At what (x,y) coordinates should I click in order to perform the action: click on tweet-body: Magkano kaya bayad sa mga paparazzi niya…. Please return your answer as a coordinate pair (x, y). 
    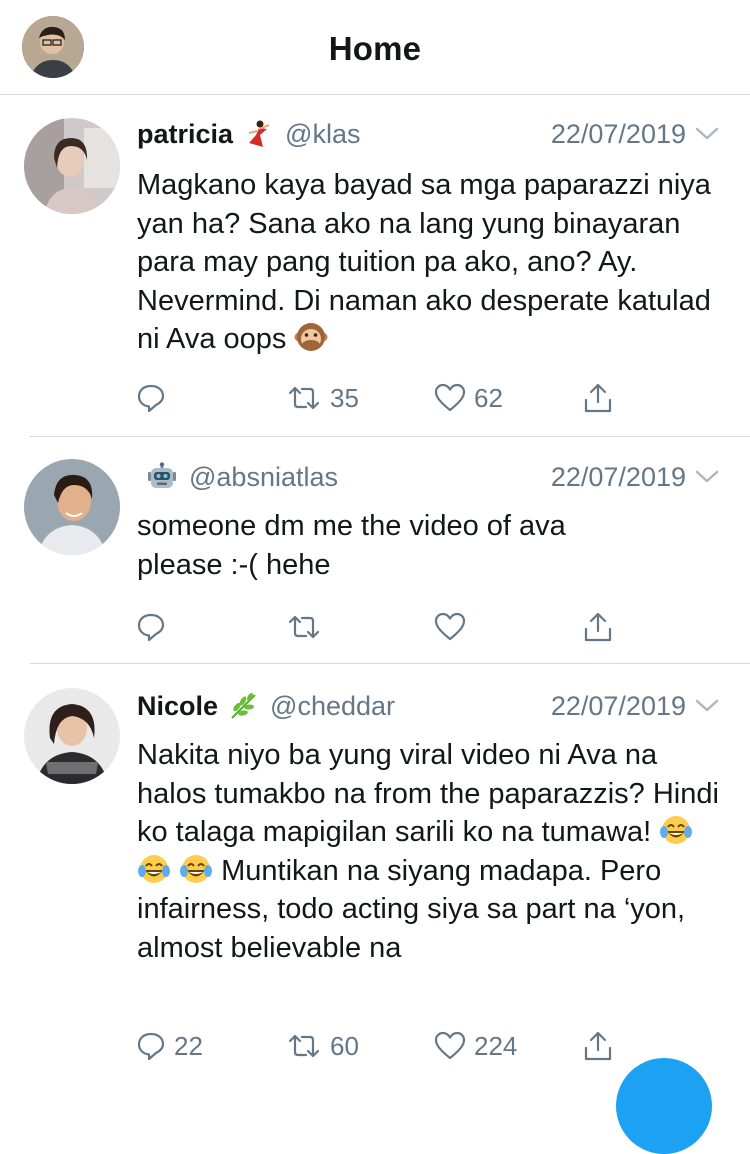
    Looking at the image, I should click on (424, 262).